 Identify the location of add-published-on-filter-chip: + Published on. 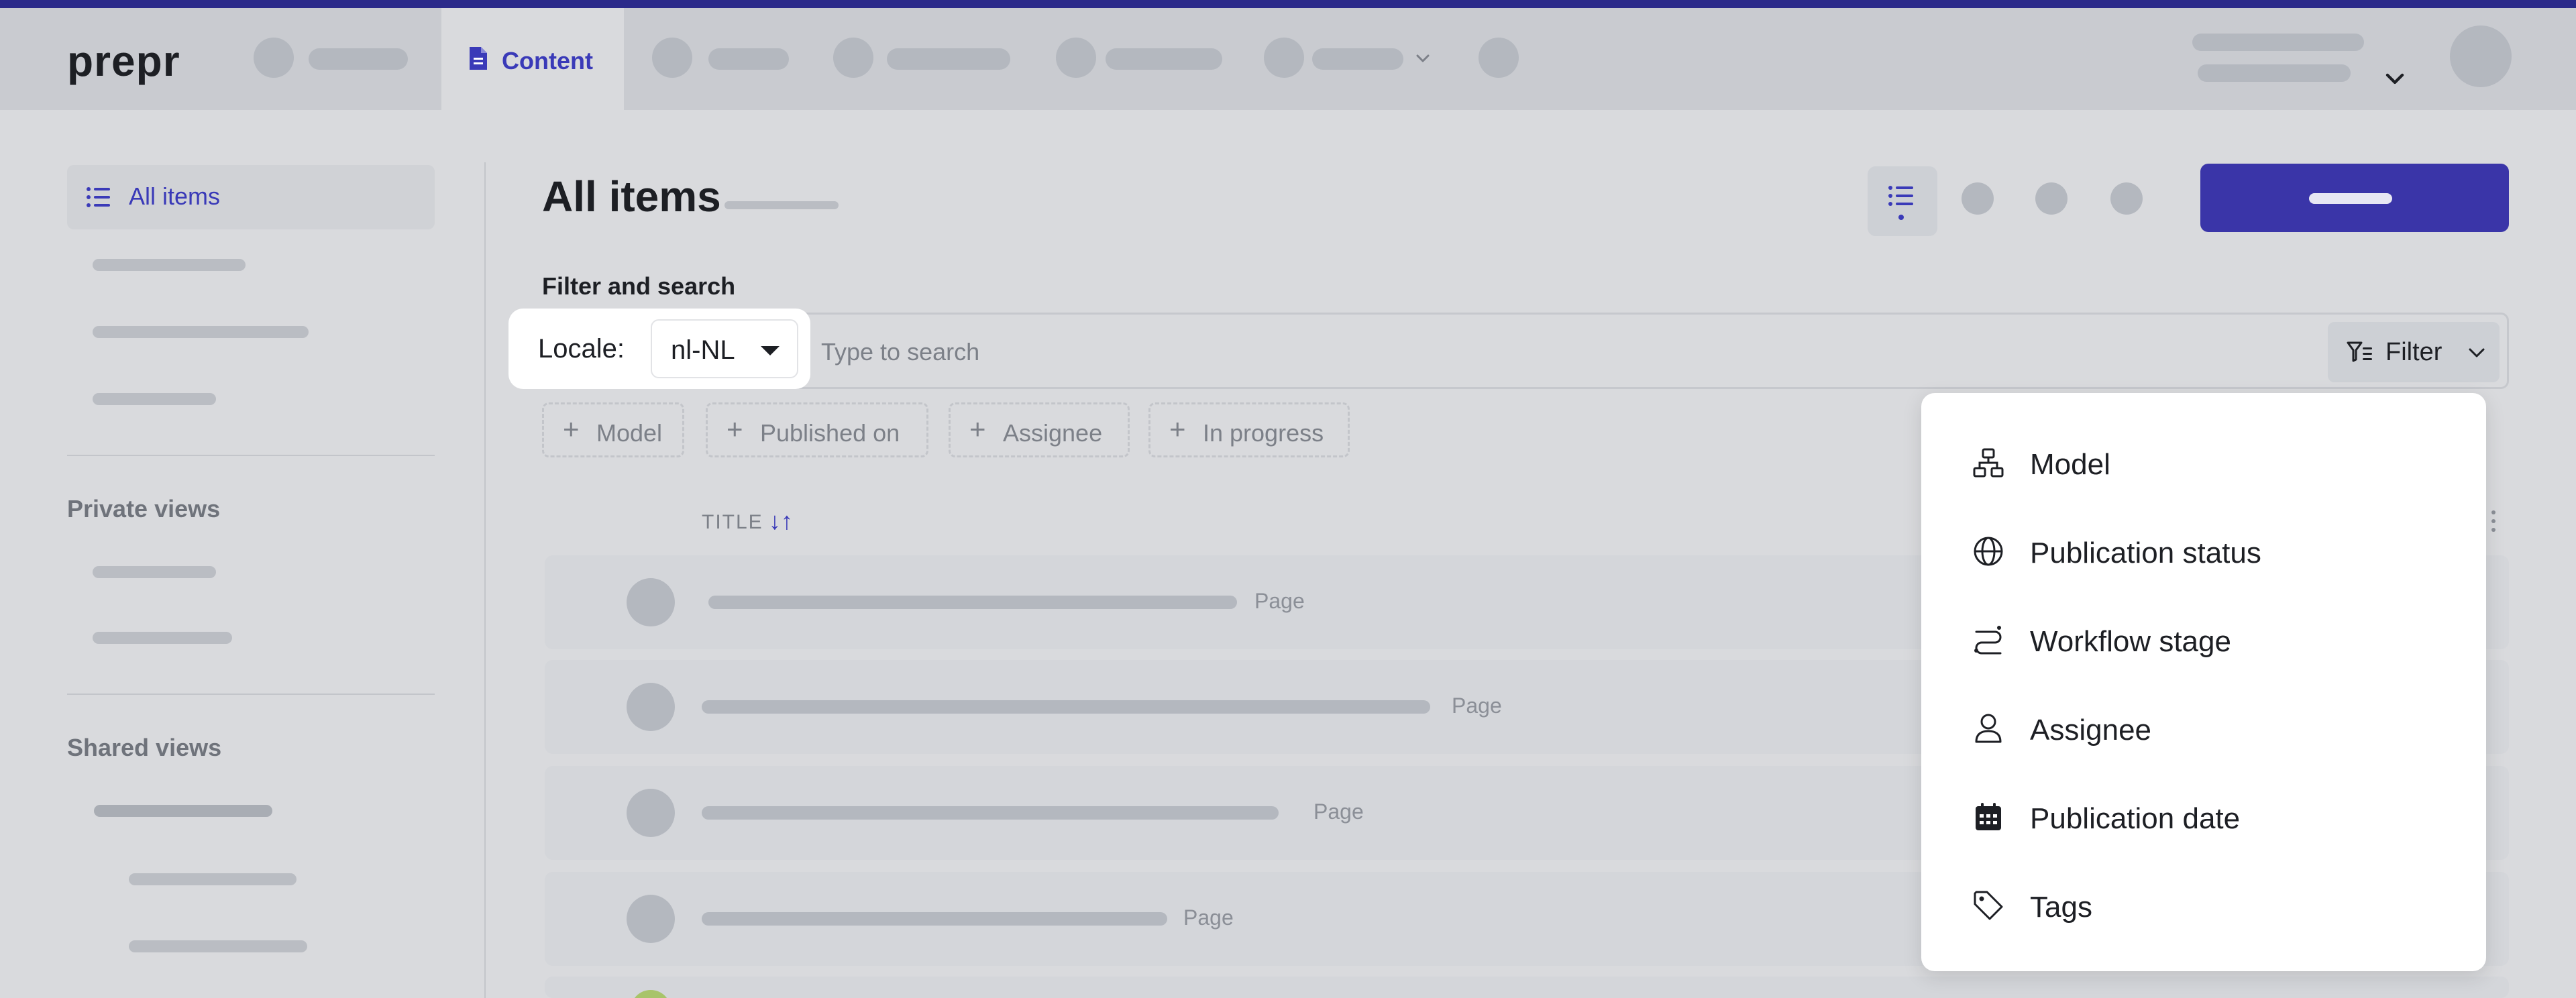
(817, 429).